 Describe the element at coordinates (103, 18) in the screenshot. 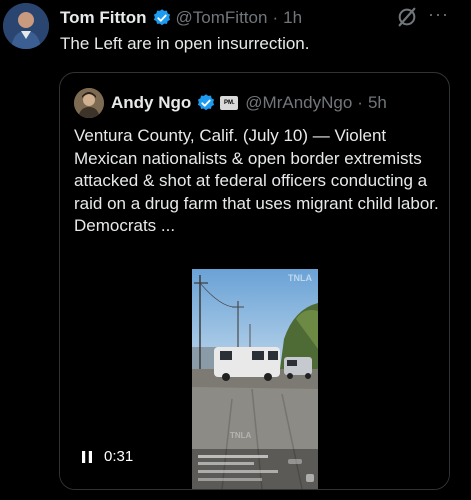

I see `author-name: Tom Fitton` at that location.